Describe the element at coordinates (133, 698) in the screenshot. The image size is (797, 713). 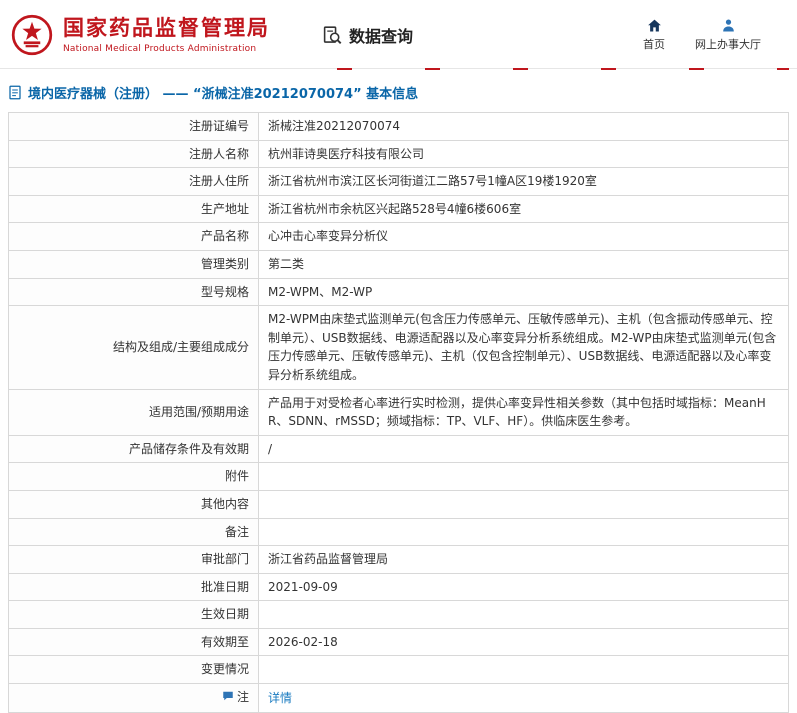
I see `row-label: 注` at that location.